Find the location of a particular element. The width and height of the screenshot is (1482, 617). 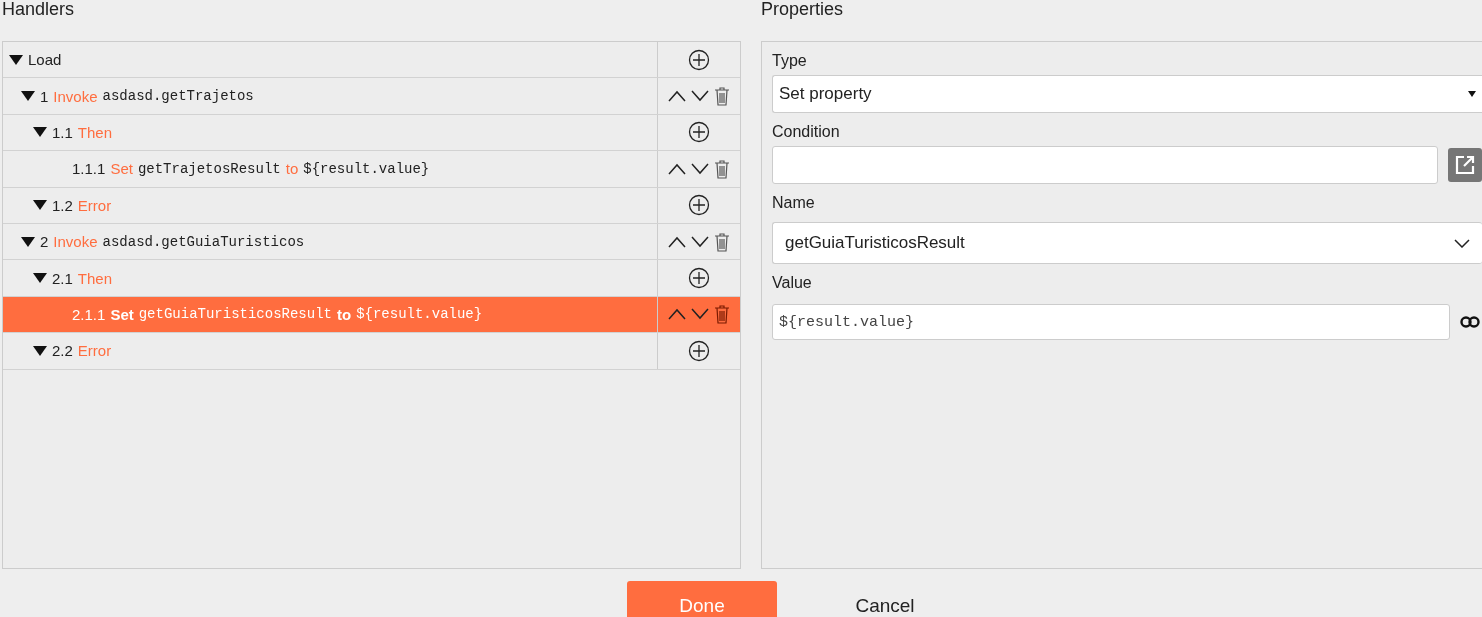

tree-row: 1.1 Then is located at coordinates (371, 133).